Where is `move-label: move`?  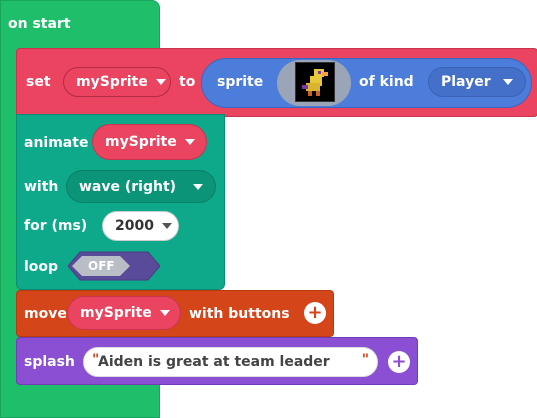
move-label: move is located at coordinates (45, 314).